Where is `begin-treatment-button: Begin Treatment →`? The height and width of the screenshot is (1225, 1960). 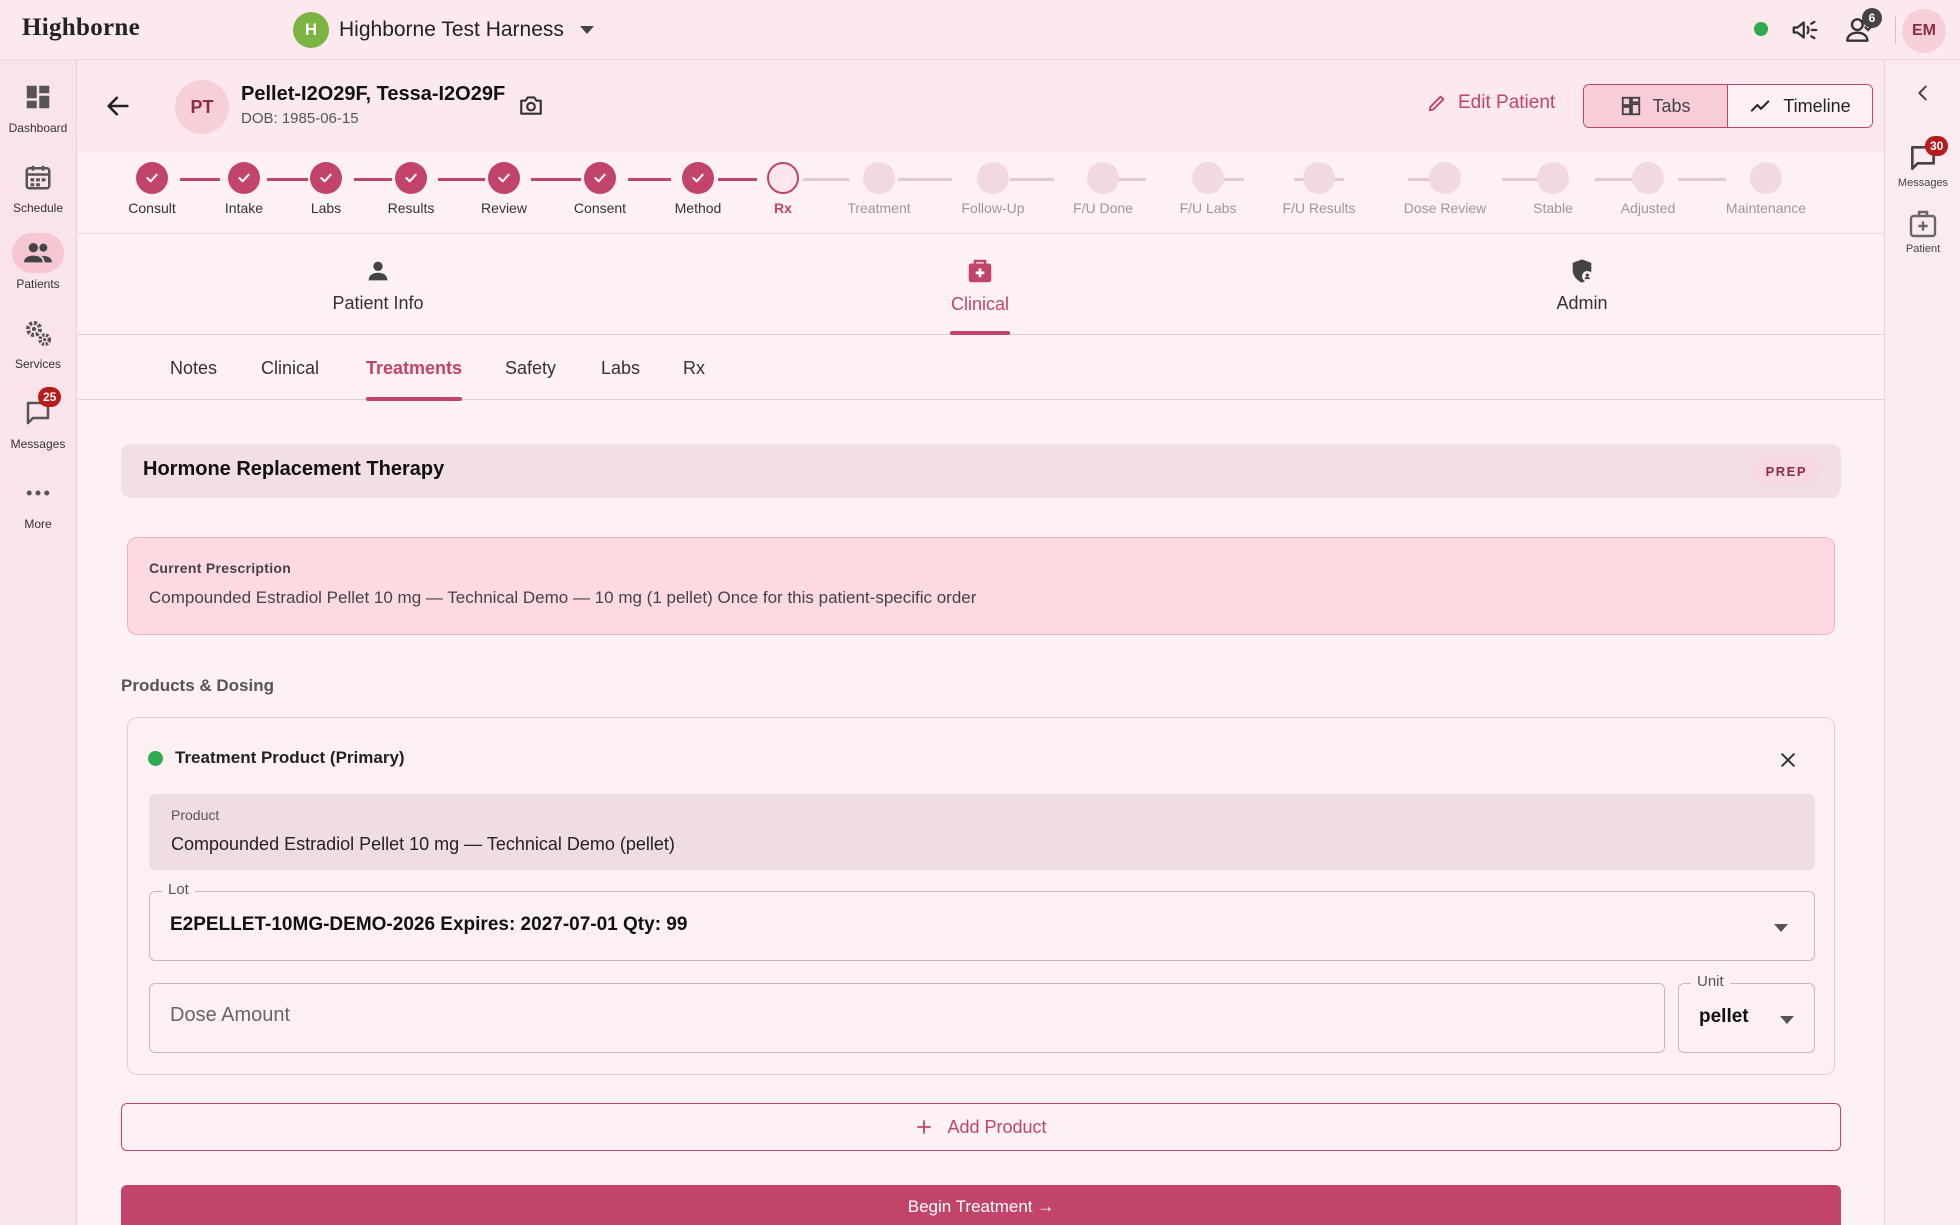
begin-treatment-button: Begin Treatment → is located at coordinates (981, 1205).